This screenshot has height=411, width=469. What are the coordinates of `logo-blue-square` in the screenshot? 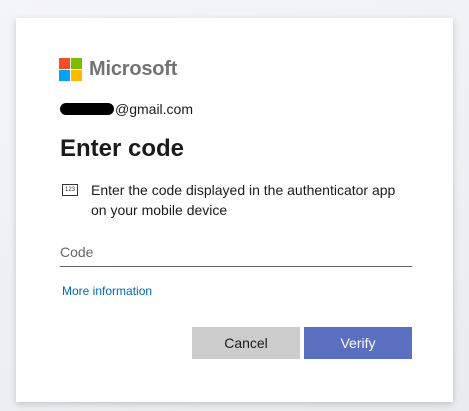 It's located at (64, 75).